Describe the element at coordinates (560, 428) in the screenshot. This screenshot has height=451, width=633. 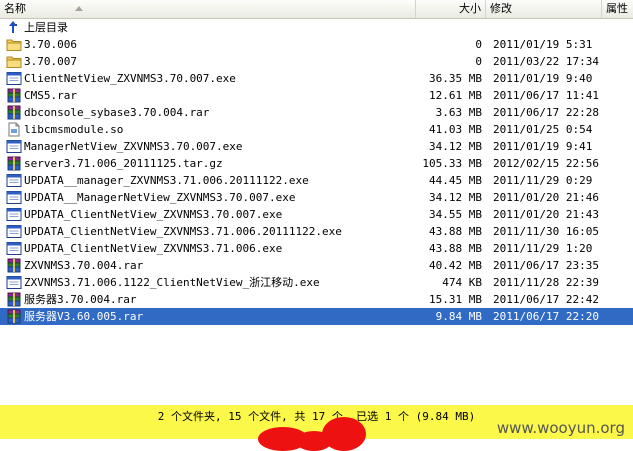
I see `watermark-text: www.wooyun.org` at that location.